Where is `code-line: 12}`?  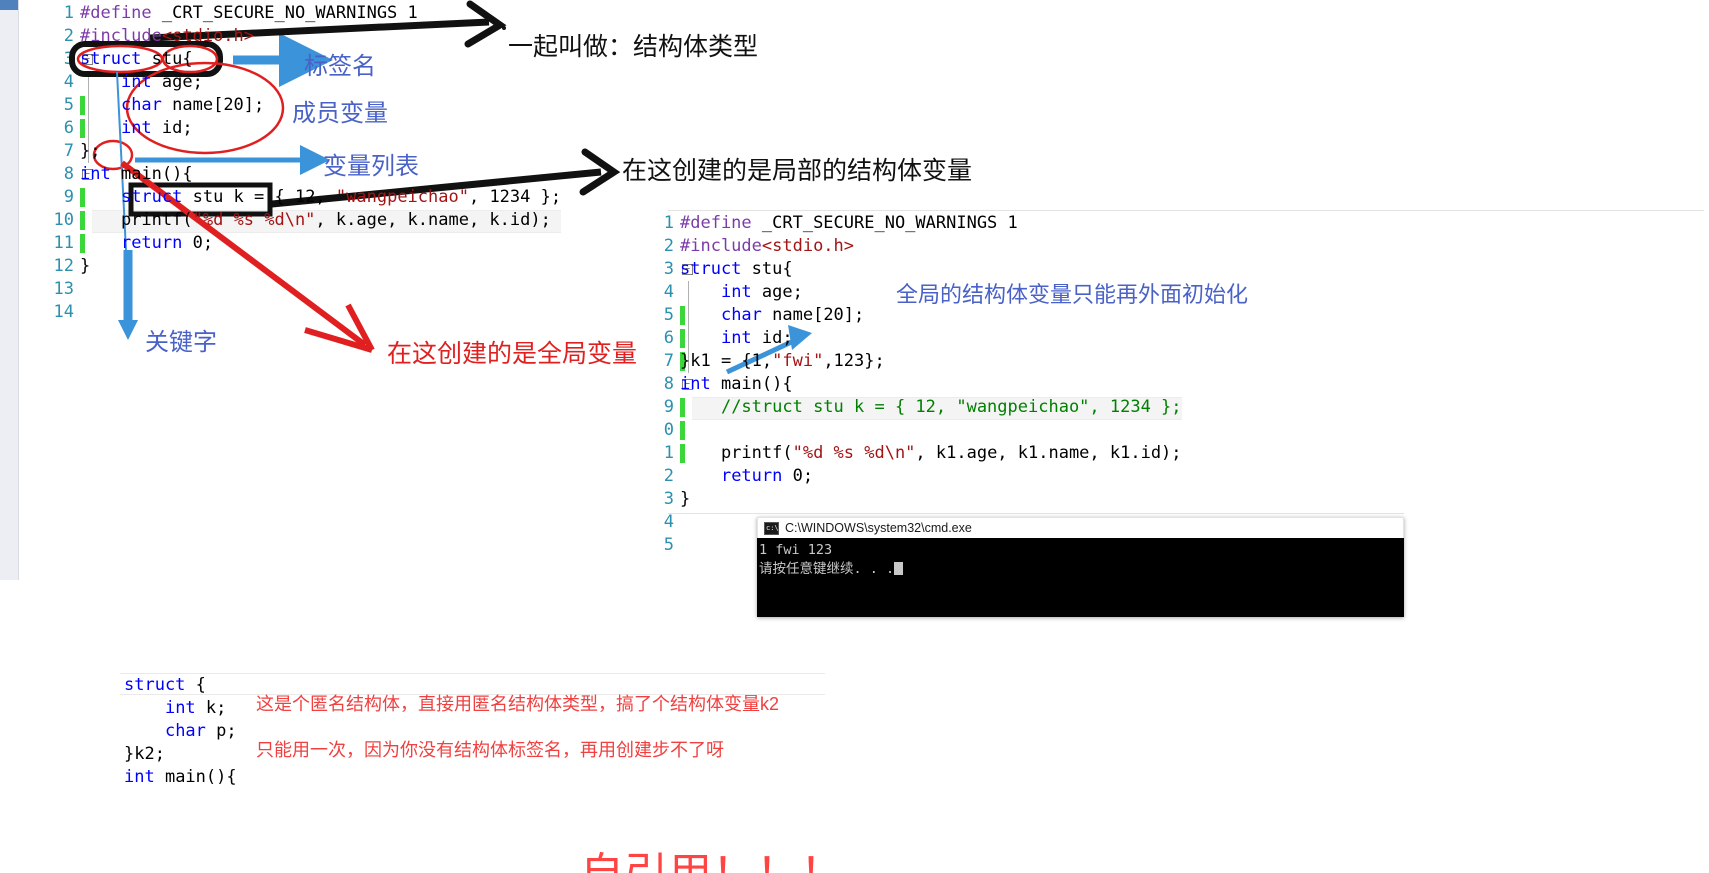
code-line: 12} is located at coordinates (300, 266).